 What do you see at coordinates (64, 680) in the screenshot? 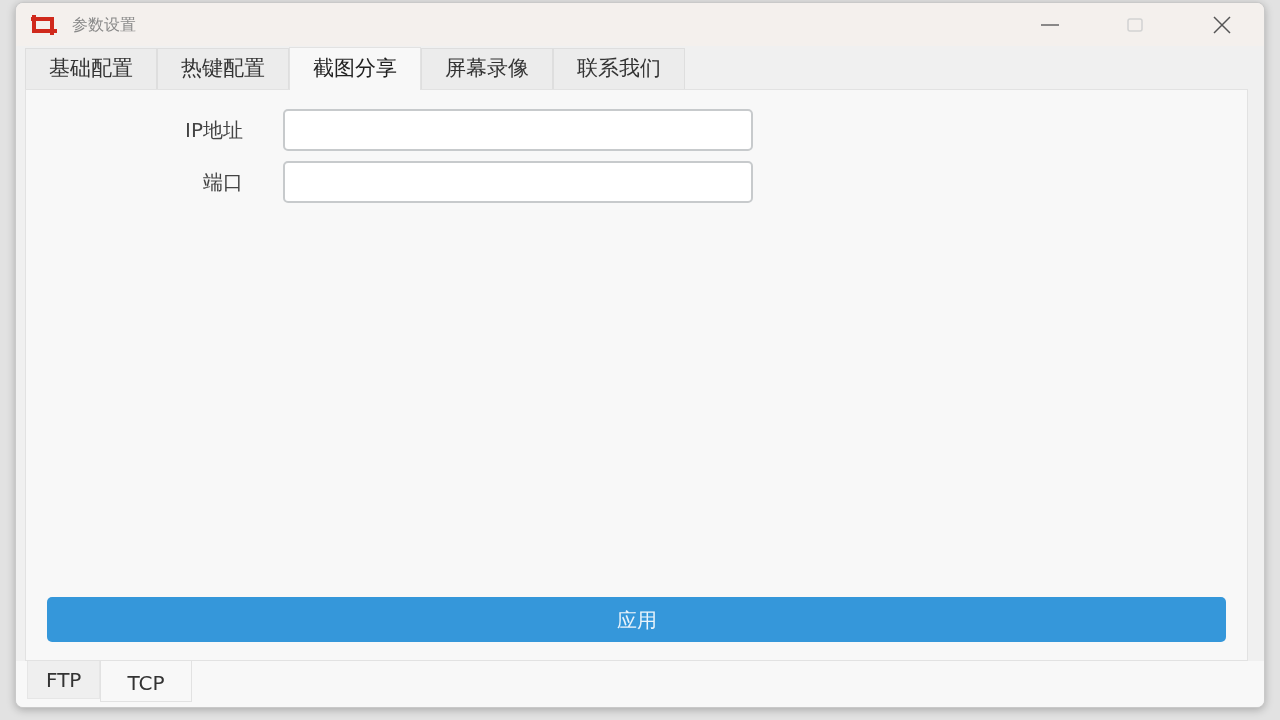
I see `tab: FTP` at bounding box center [64, 680].